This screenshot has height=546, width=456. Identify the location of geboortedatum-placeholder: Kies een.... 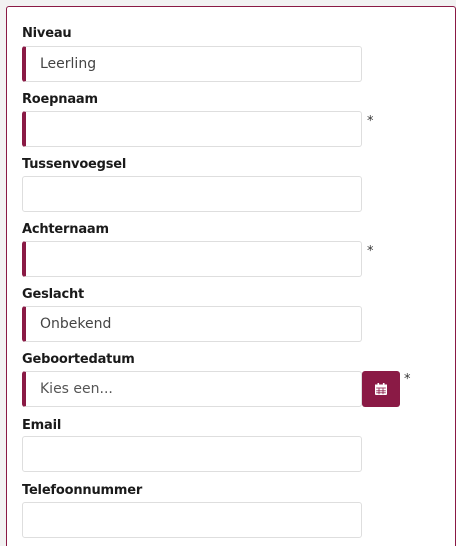
(76, 389).